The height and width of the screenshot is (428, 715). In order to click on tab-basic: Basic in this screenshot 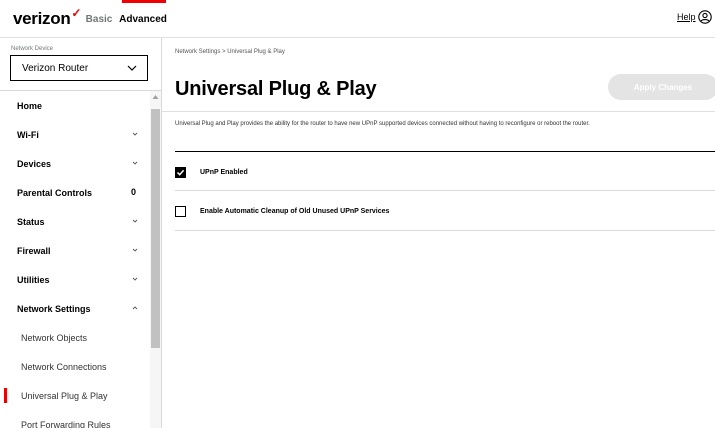, I will do `click(99, 19)`.